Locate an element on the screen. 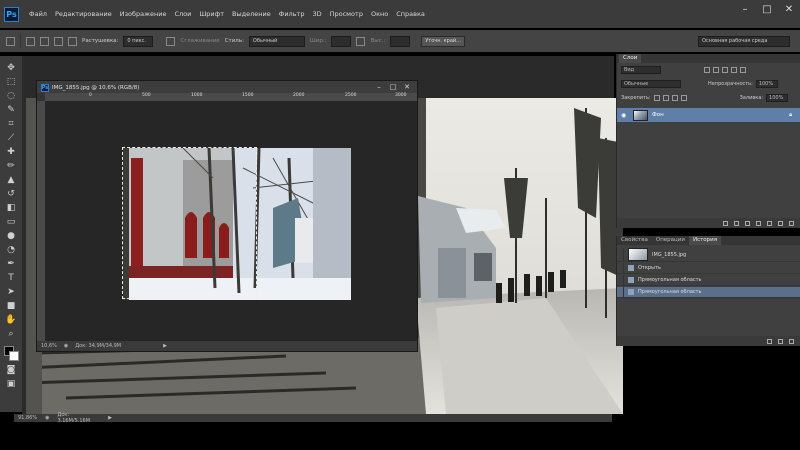  lock-pixels-icon is located at coordinates (665, 98).